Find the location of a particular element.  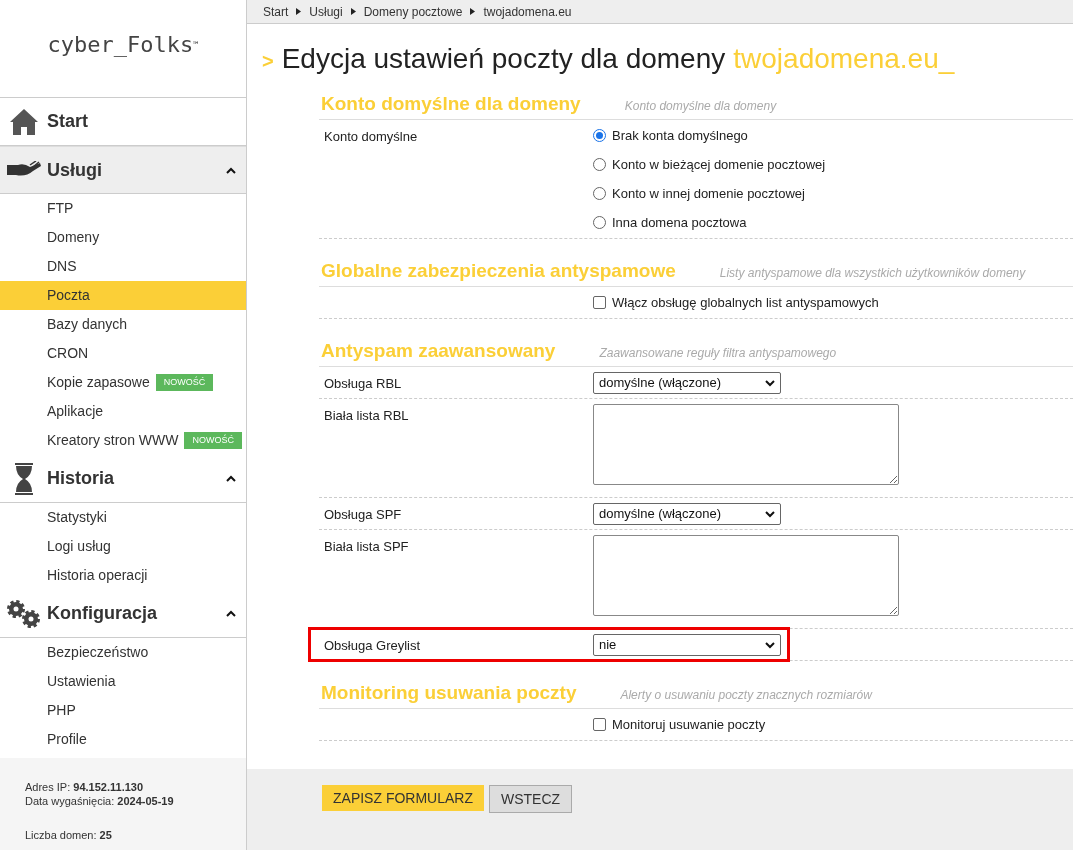

save-button: ZAPISZ FORMULARZ is located at coordinates (403, 798).